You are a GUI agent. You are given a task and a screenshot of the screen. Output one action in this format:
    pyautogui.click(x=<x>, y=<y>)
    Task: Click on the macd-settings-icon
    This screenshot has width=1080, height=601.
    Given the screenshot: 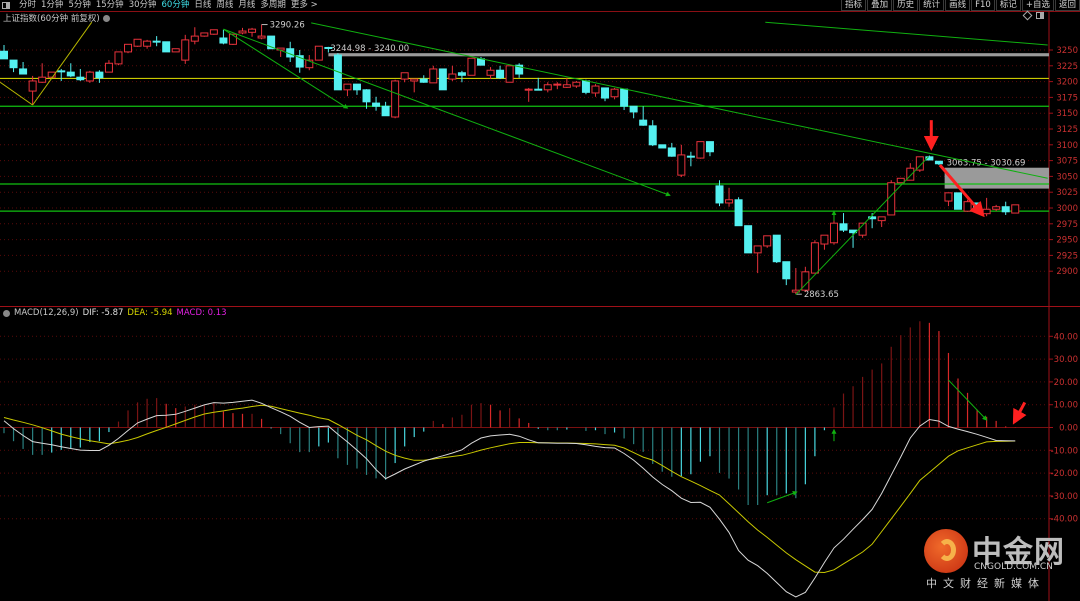 What is the action you would take?
    pyautogui.click(x=6, y=313)
    